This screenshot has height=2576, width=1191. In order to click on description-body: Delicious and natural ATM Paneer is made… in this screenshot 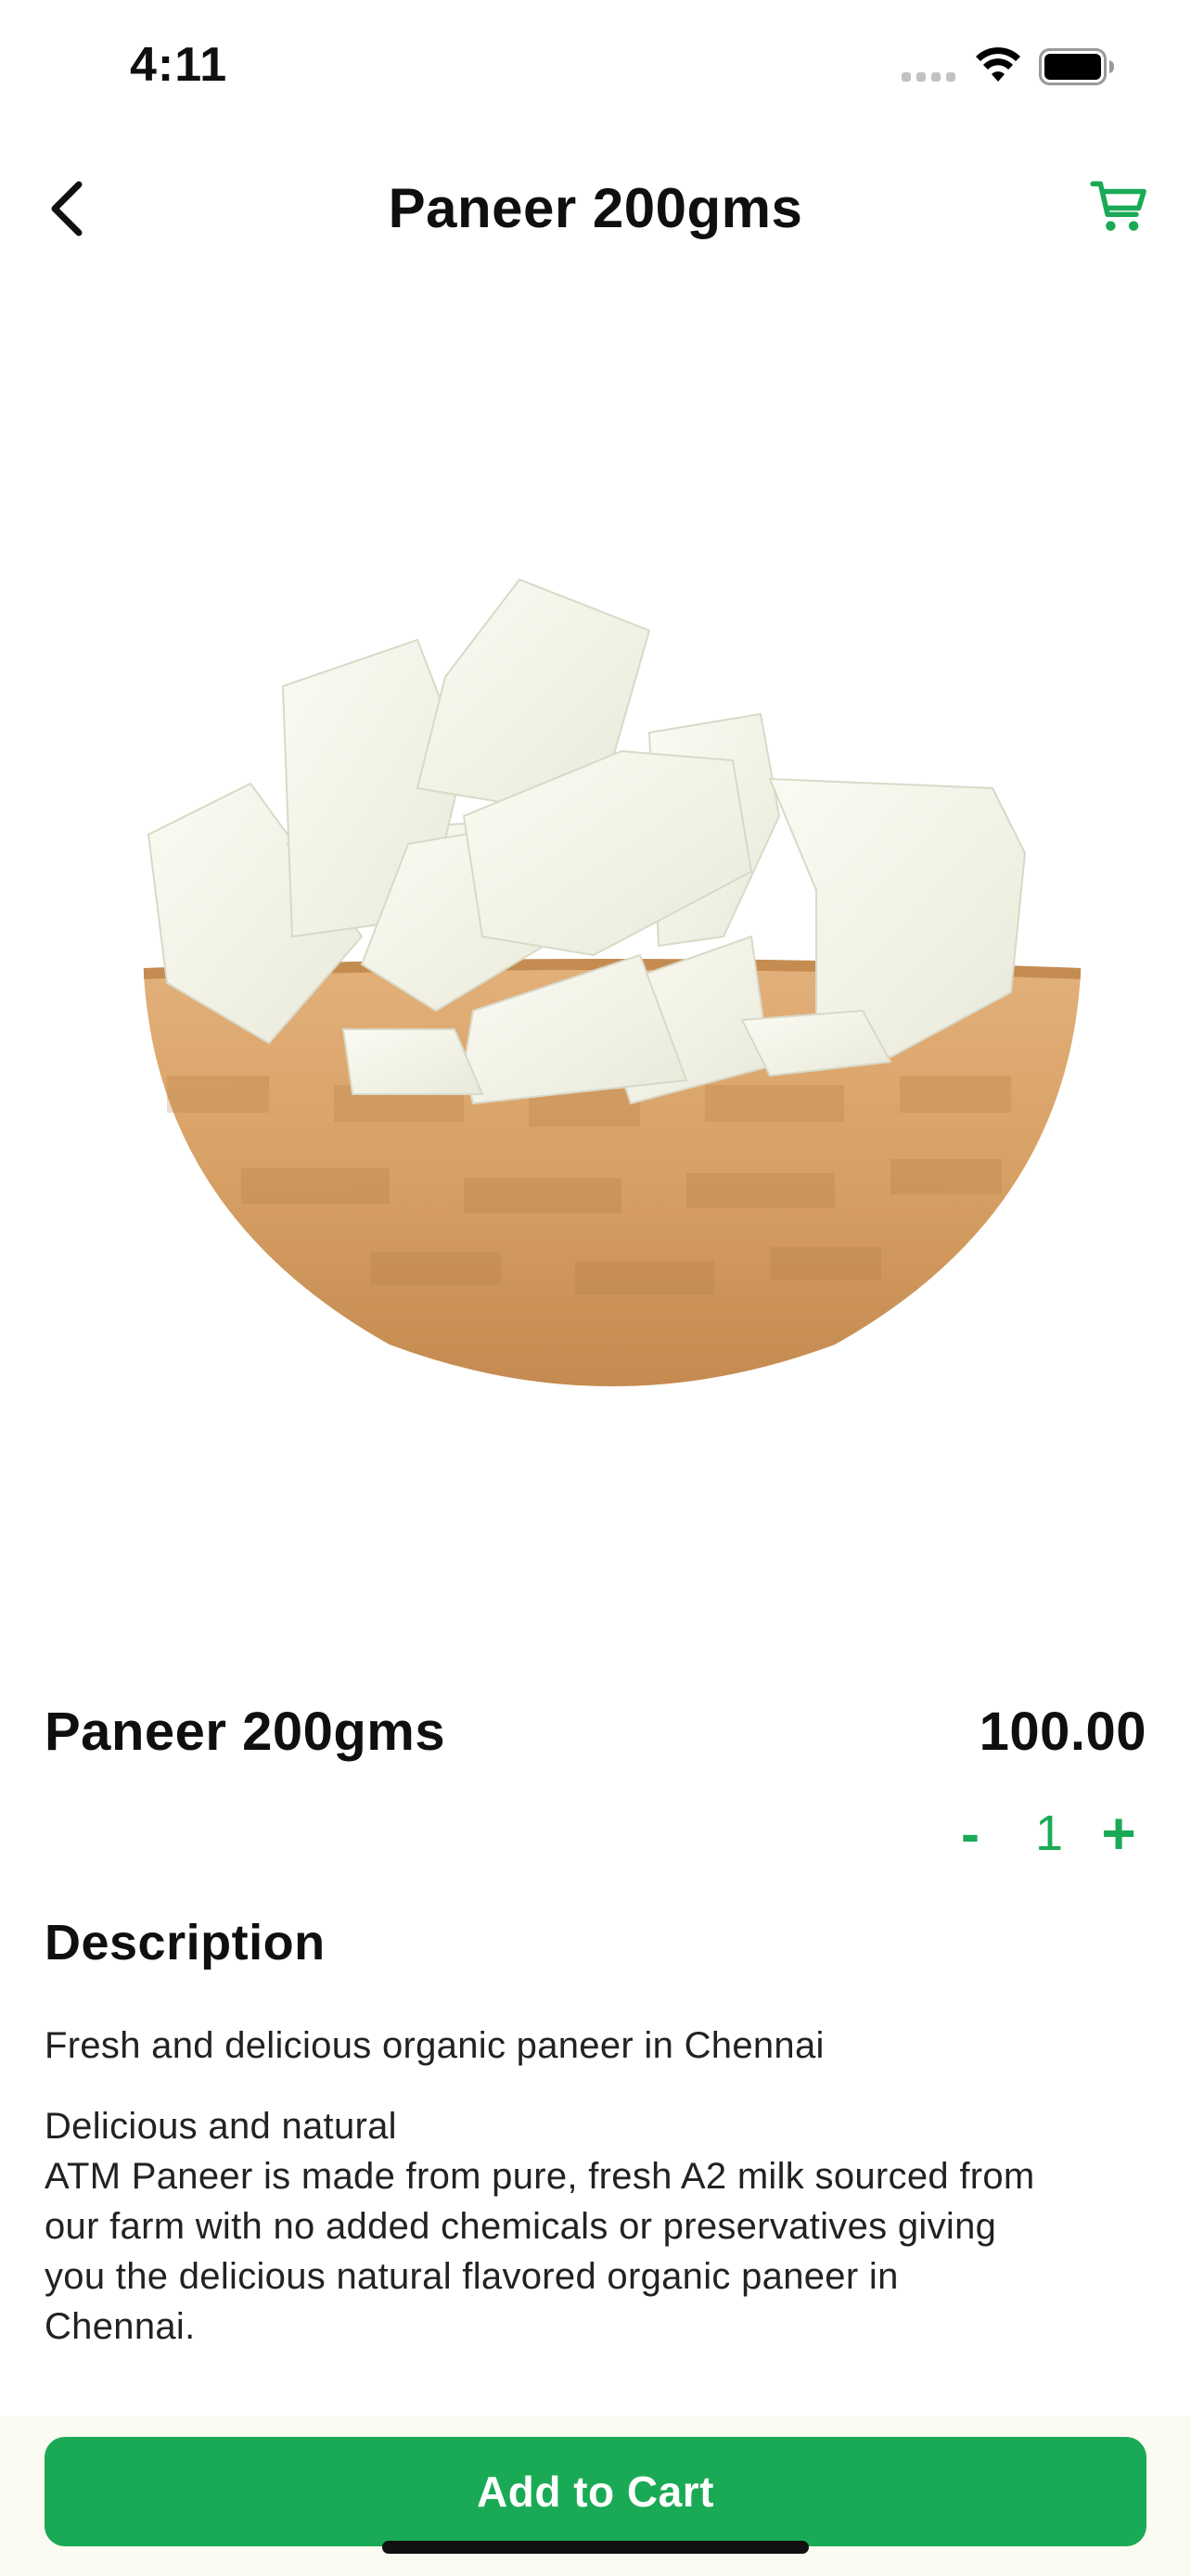, I will do `click(601, 2226)`.